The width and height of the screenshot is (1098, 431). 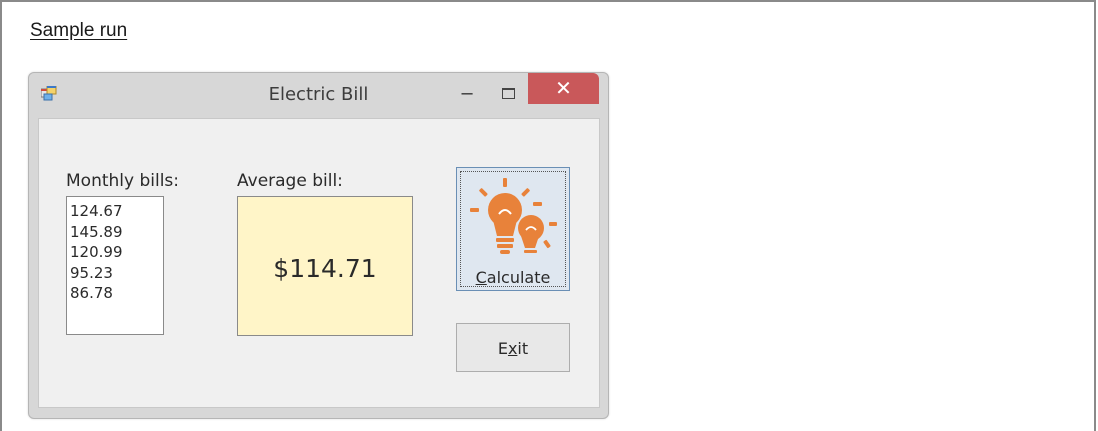 I want to click on title-bar: Electric Bill – ✕, so click(x=318, y=95).